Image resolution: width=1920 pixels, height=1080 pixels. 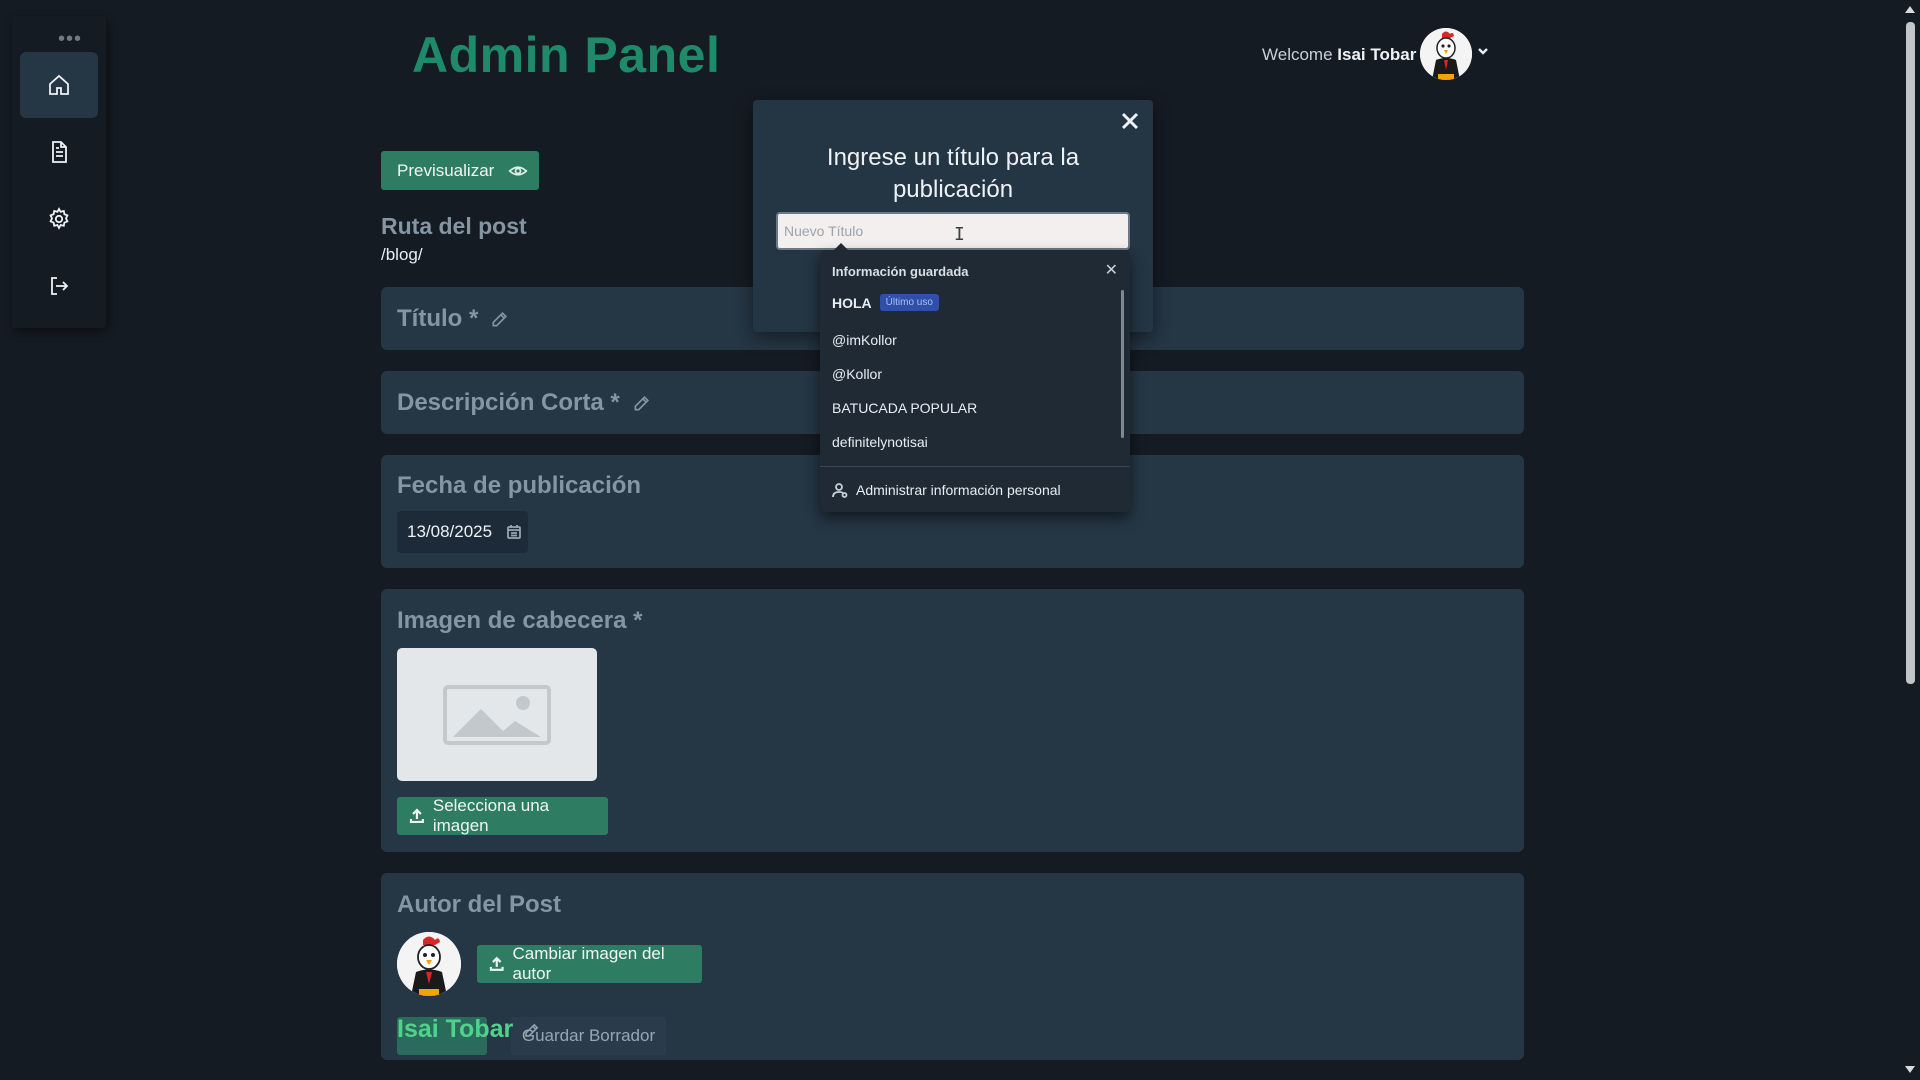 I want to click on header-image-preview, so click(x=497, y=714).